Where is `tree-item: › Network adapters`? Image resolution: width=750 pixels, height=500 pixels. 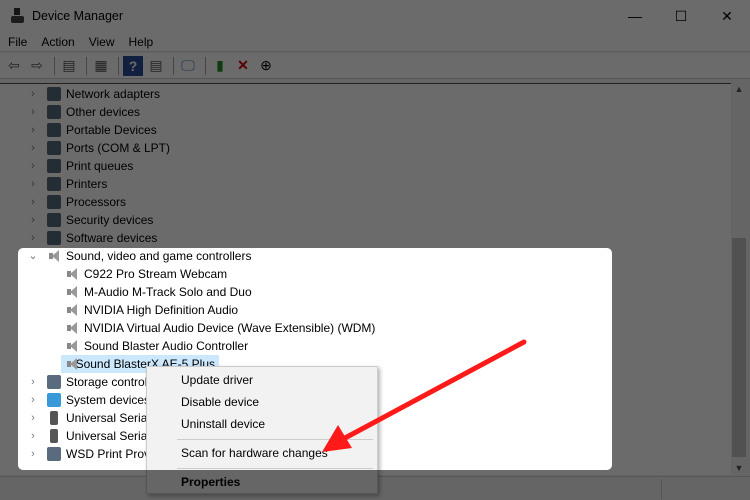
tree-item: › Network adapters is located at coordinates (93, 94).